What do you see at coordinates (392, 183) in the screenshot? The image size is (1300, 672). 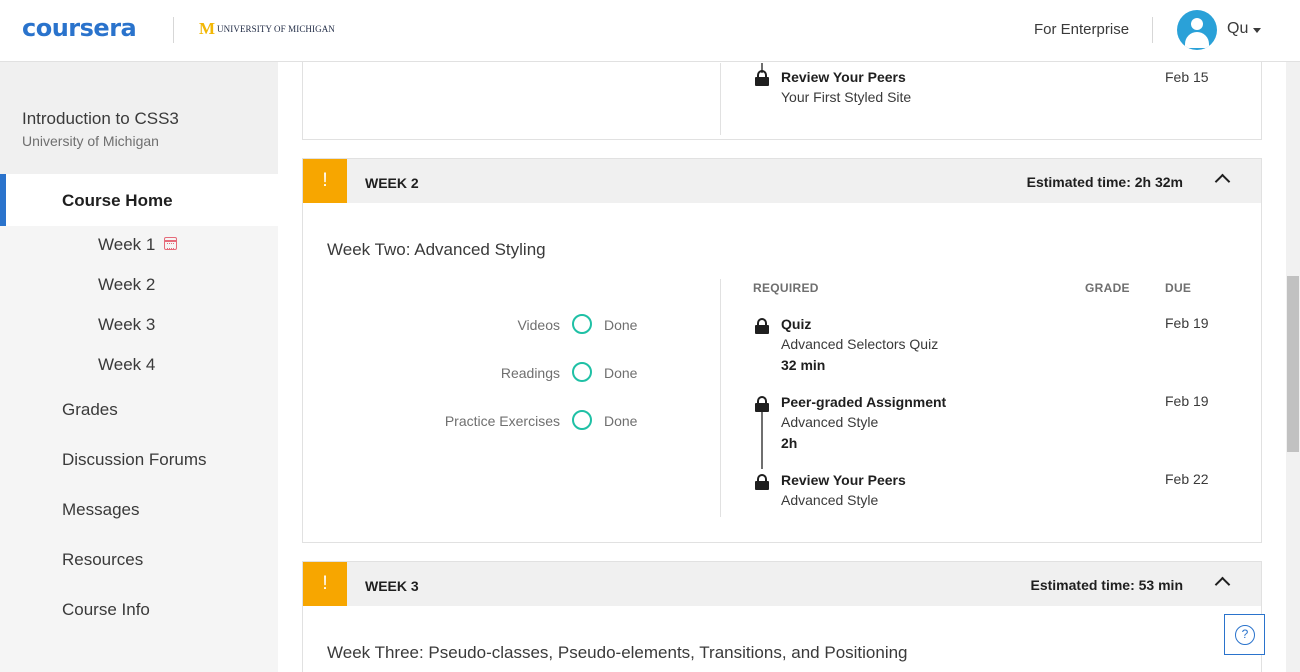 I see `week-label: WEEK 2` at bounding box center [392, 183].